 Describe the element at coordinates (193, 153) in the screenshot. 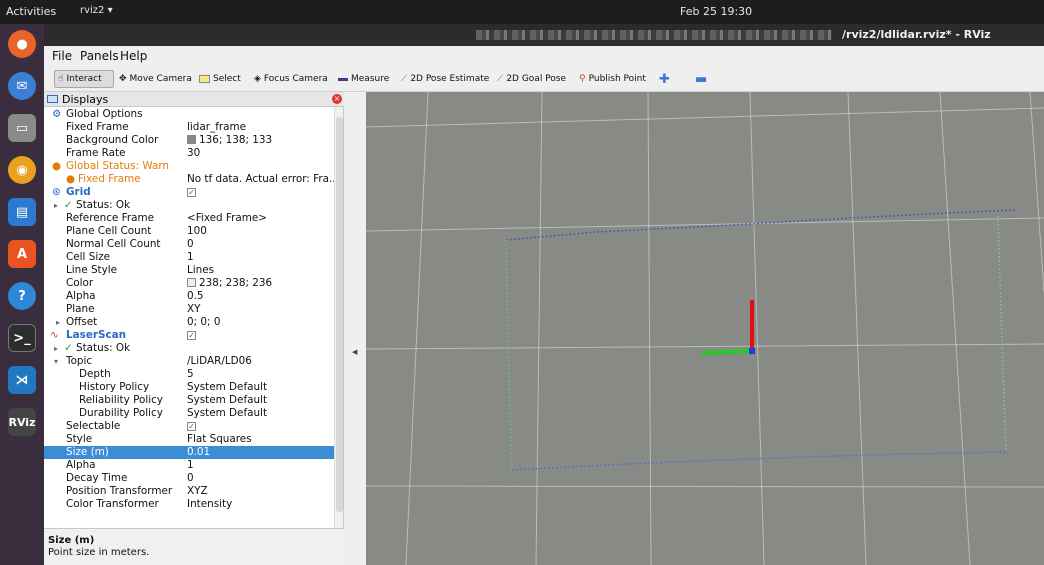

I see `row-value: 30` at that location.